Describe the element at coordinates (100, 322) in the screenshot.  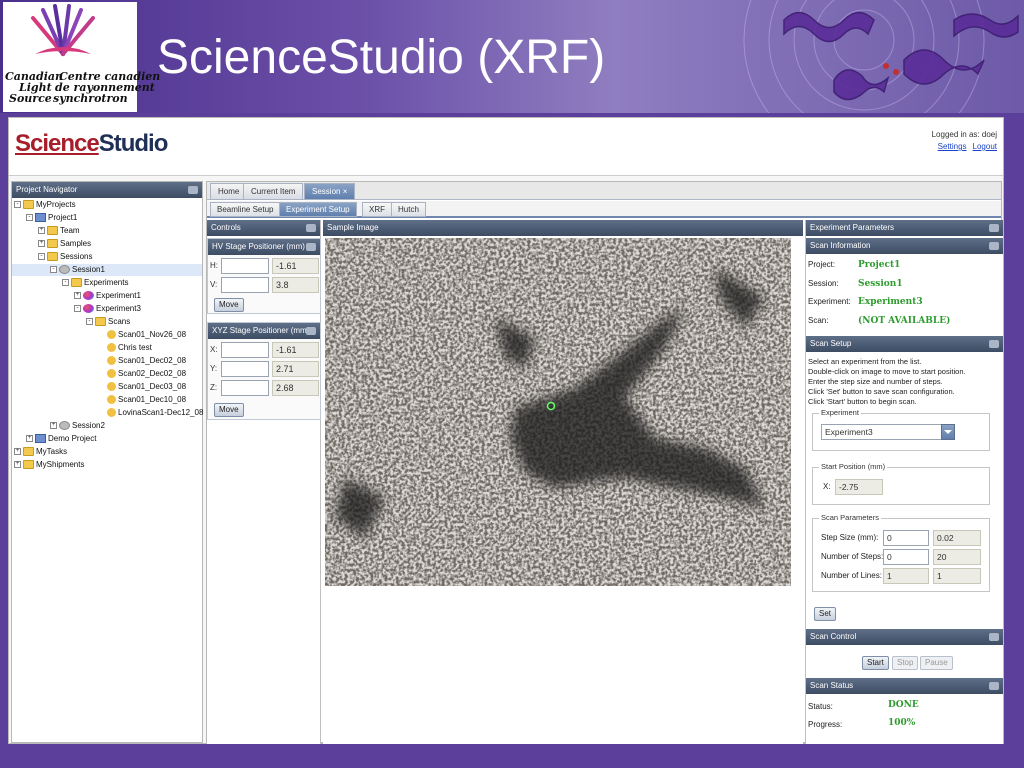
I see `folder-icon` at that location.